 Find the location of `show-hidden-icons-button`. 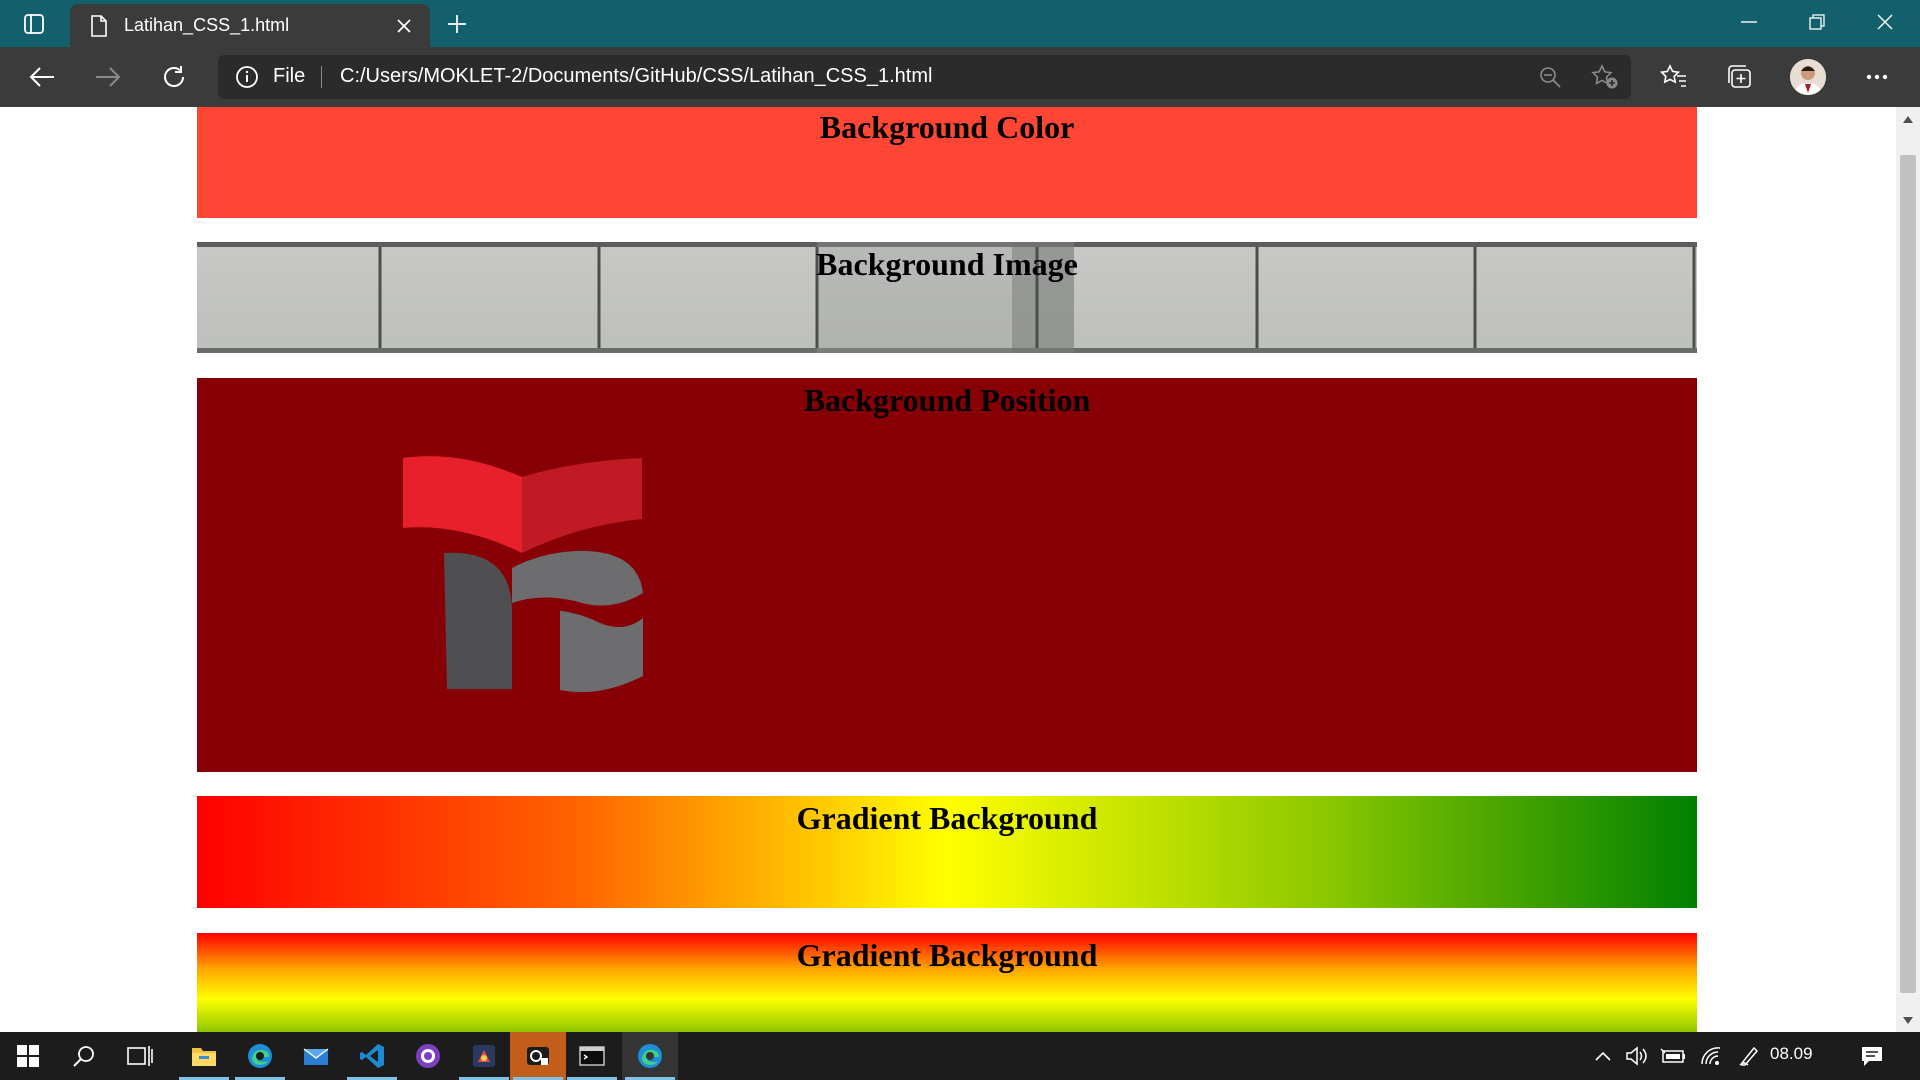

show-hidden-icons-button is located at coordinates (1603, 1056).